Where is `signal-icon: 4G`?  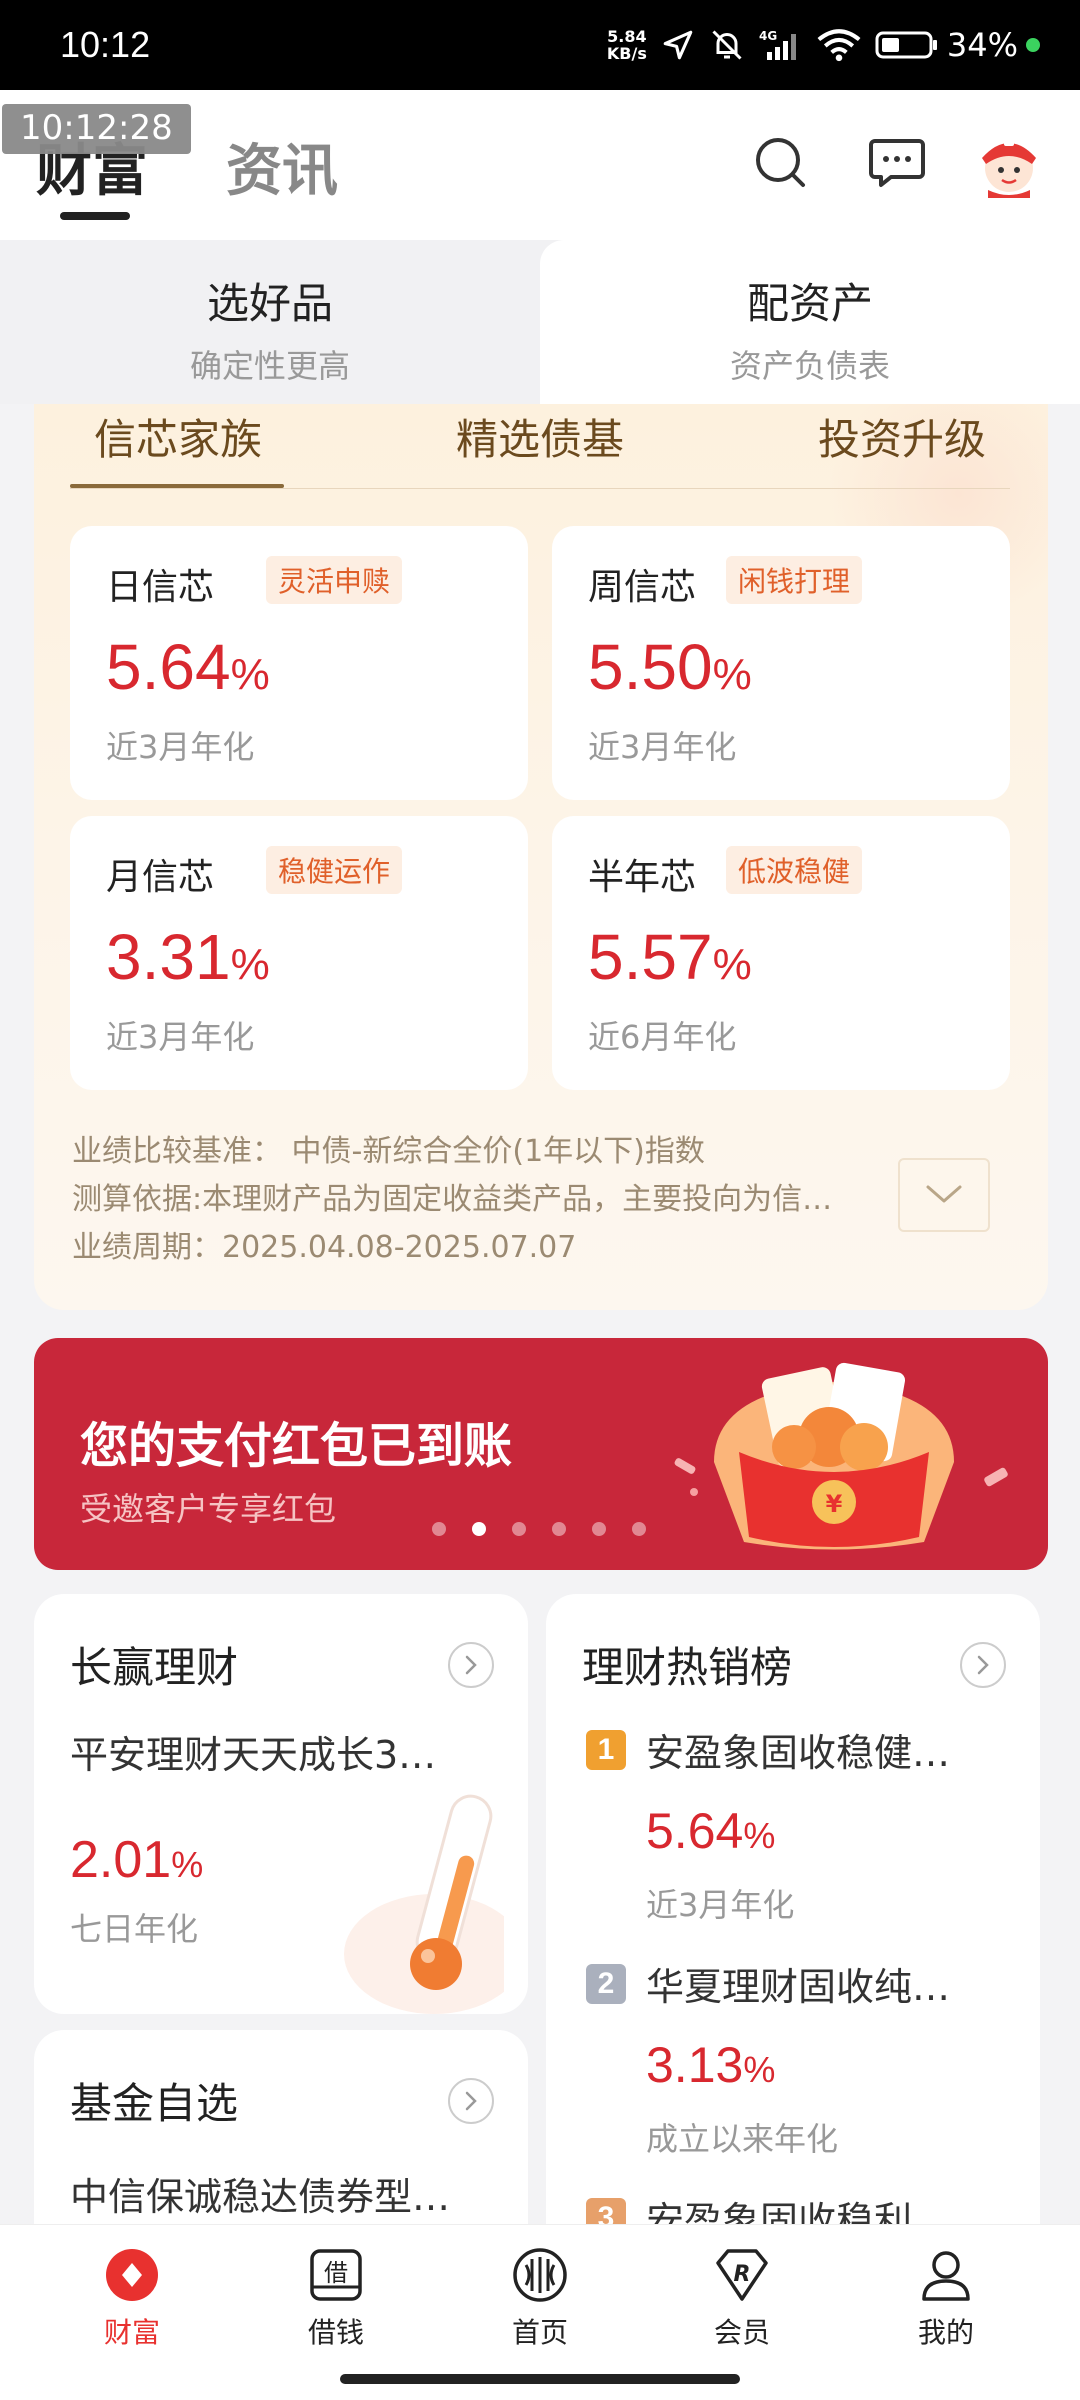
signal-icon: 4G is located at coordinates (781, 45).